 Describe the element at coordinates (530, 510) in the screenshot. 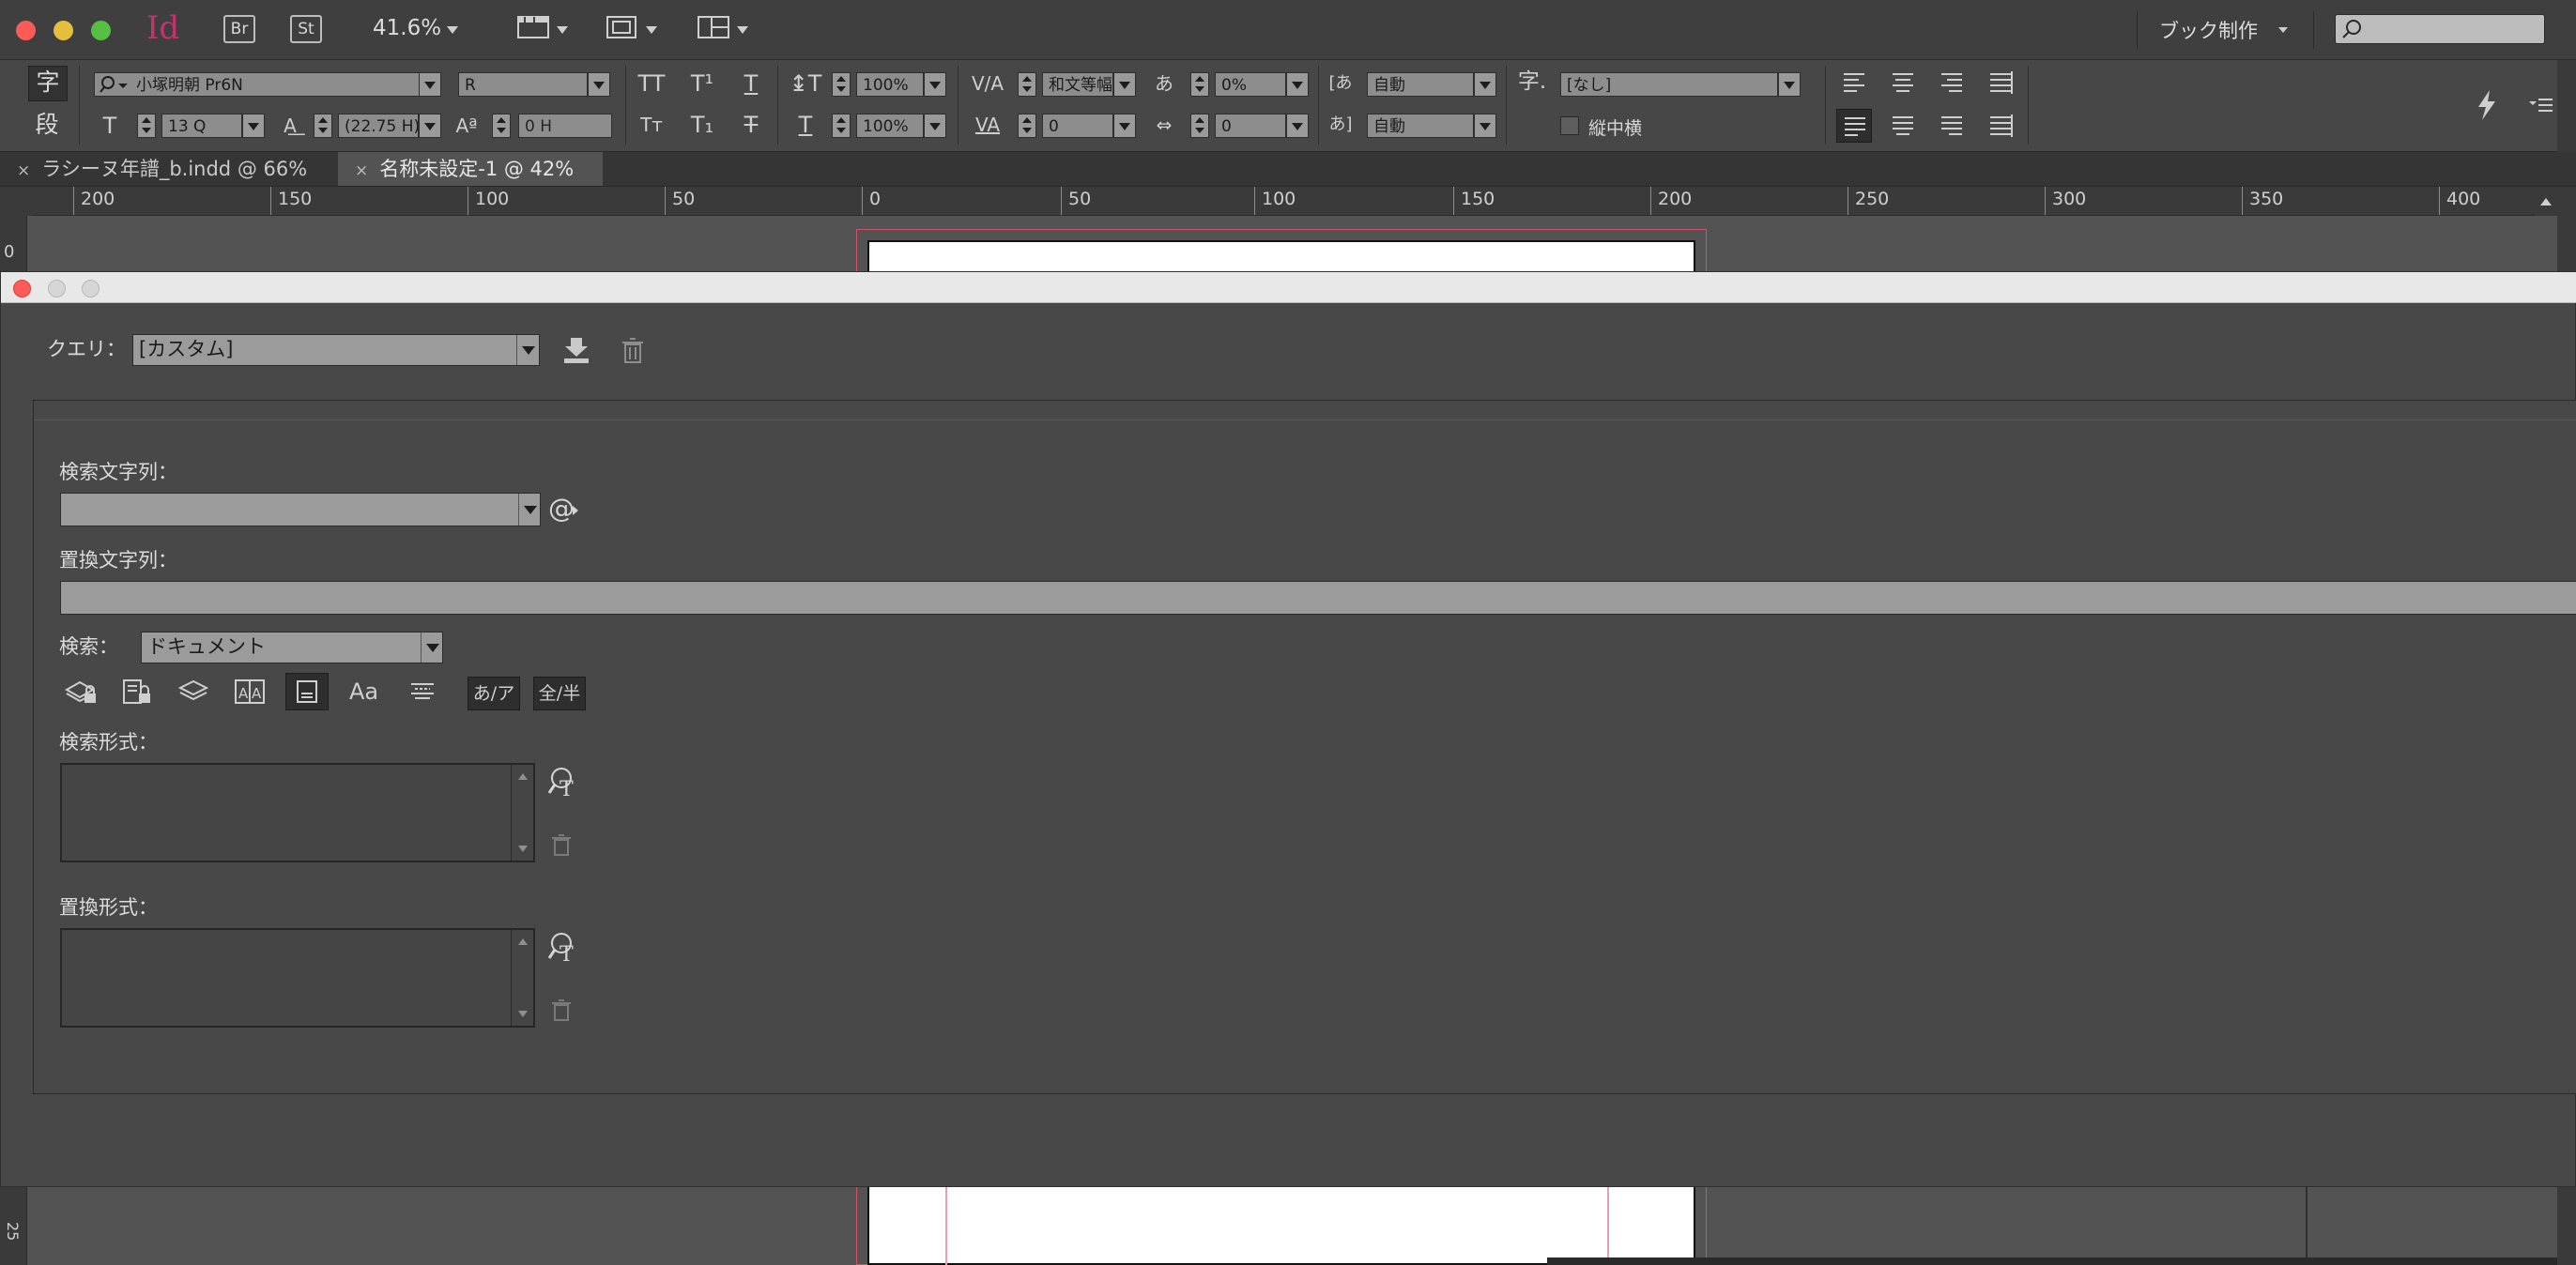

I see `find-what-history-icon` at that location.